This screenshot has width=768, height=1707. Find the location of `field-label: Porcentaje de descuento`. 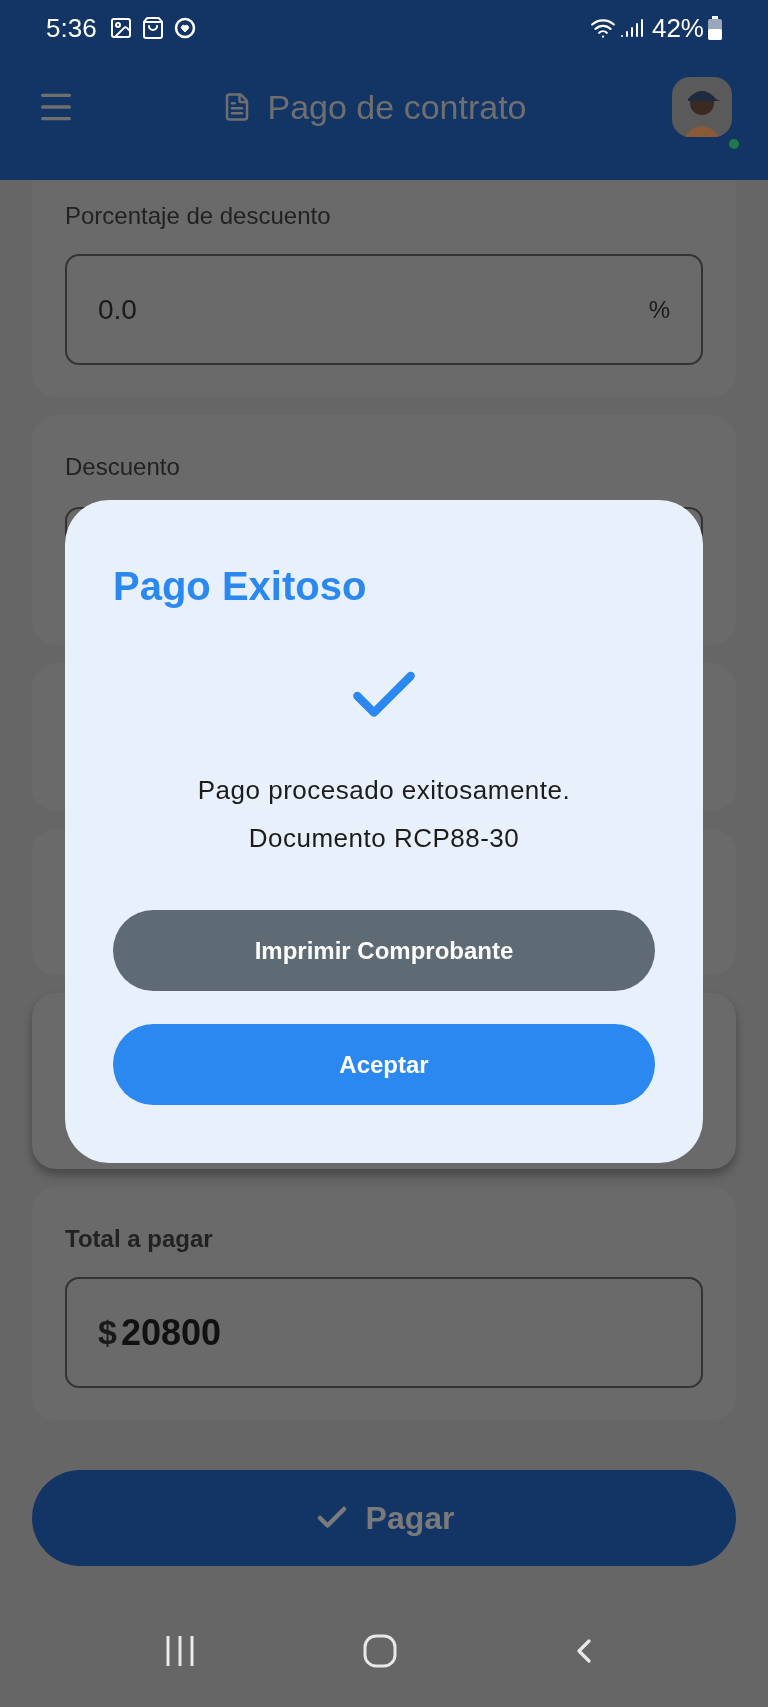

field-label: Porcentaje de descuento is located at coordinates (198, 216).